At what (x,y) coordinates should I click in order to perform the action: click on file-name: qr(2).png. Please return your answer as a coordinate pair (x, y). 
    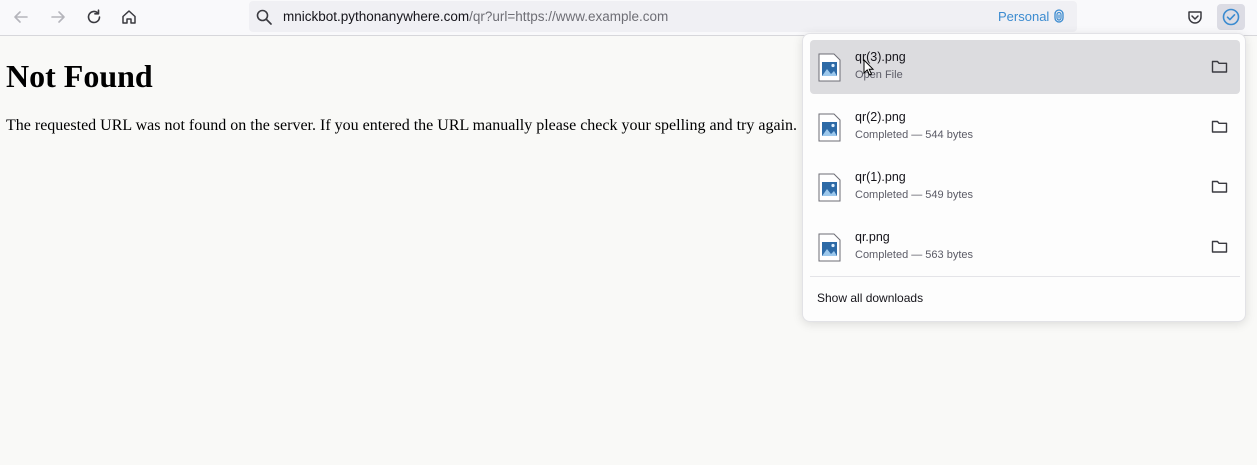
    Looking at the image, I should click on (880, 117).